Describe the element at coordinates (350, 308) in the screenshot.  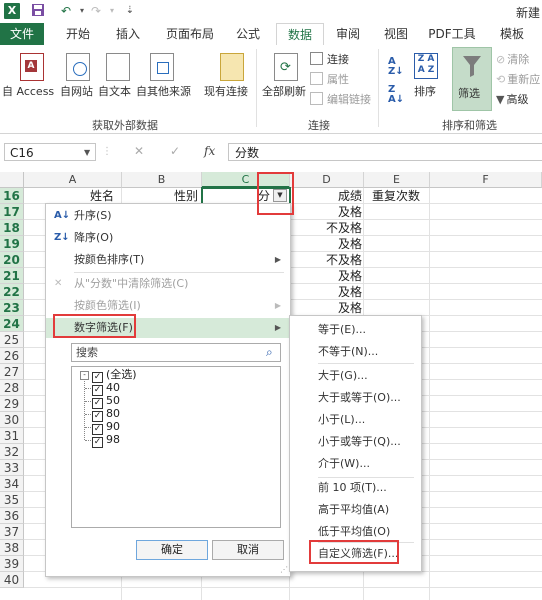
I see `cell-d23: 及格` at that location.